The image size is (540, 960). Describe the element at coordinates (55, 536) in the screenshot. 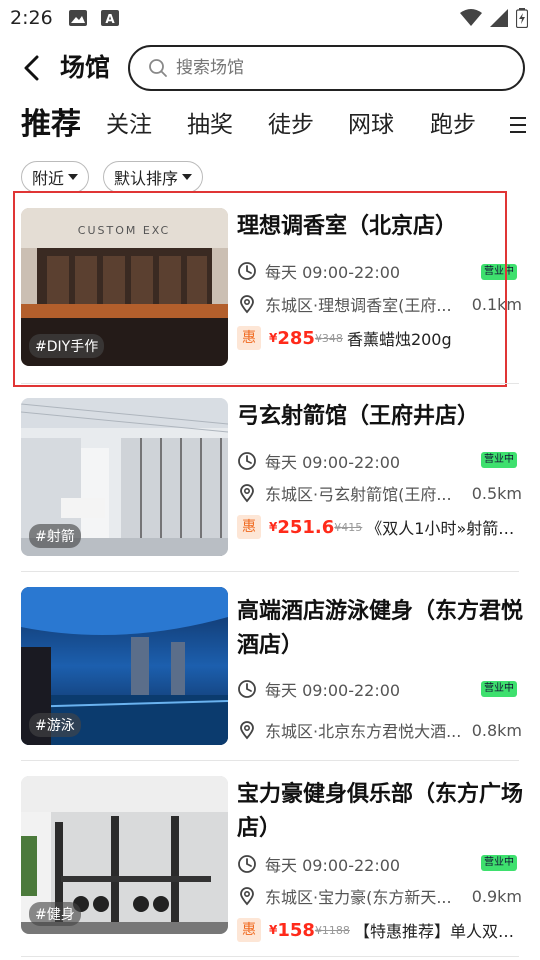

I see `venue-tag: #射箭` at that location.